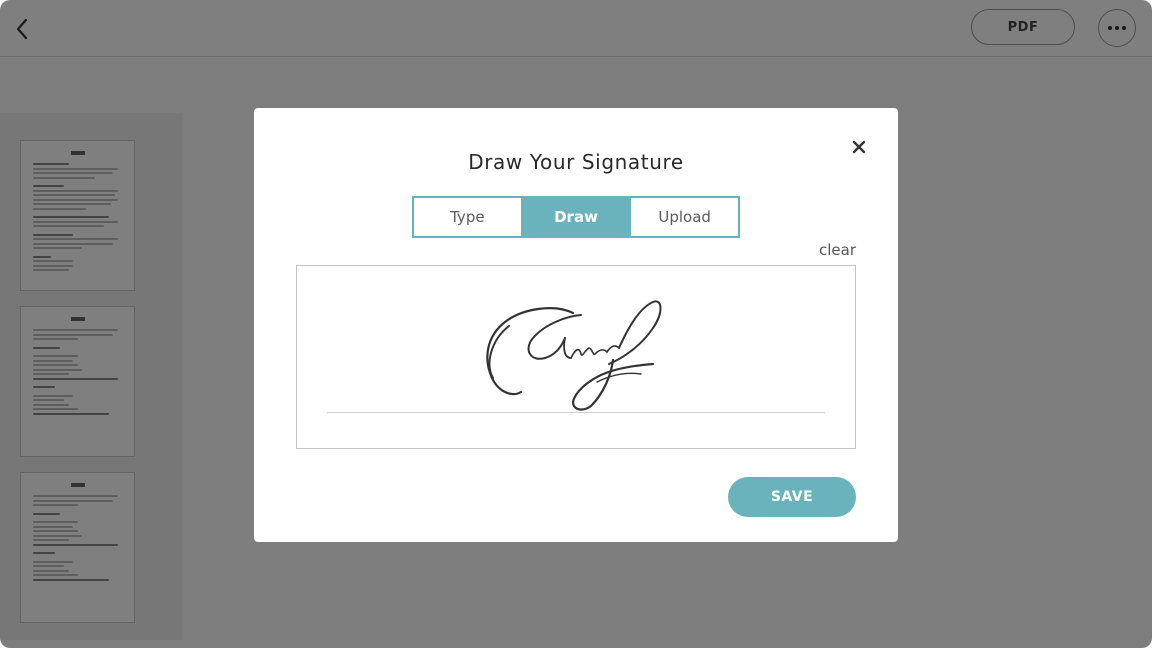 This screenshot has width=1152, height=648. Describe the element at coordinates (836, 250) in the screenshot. I see `clear-button: clear` at that location.